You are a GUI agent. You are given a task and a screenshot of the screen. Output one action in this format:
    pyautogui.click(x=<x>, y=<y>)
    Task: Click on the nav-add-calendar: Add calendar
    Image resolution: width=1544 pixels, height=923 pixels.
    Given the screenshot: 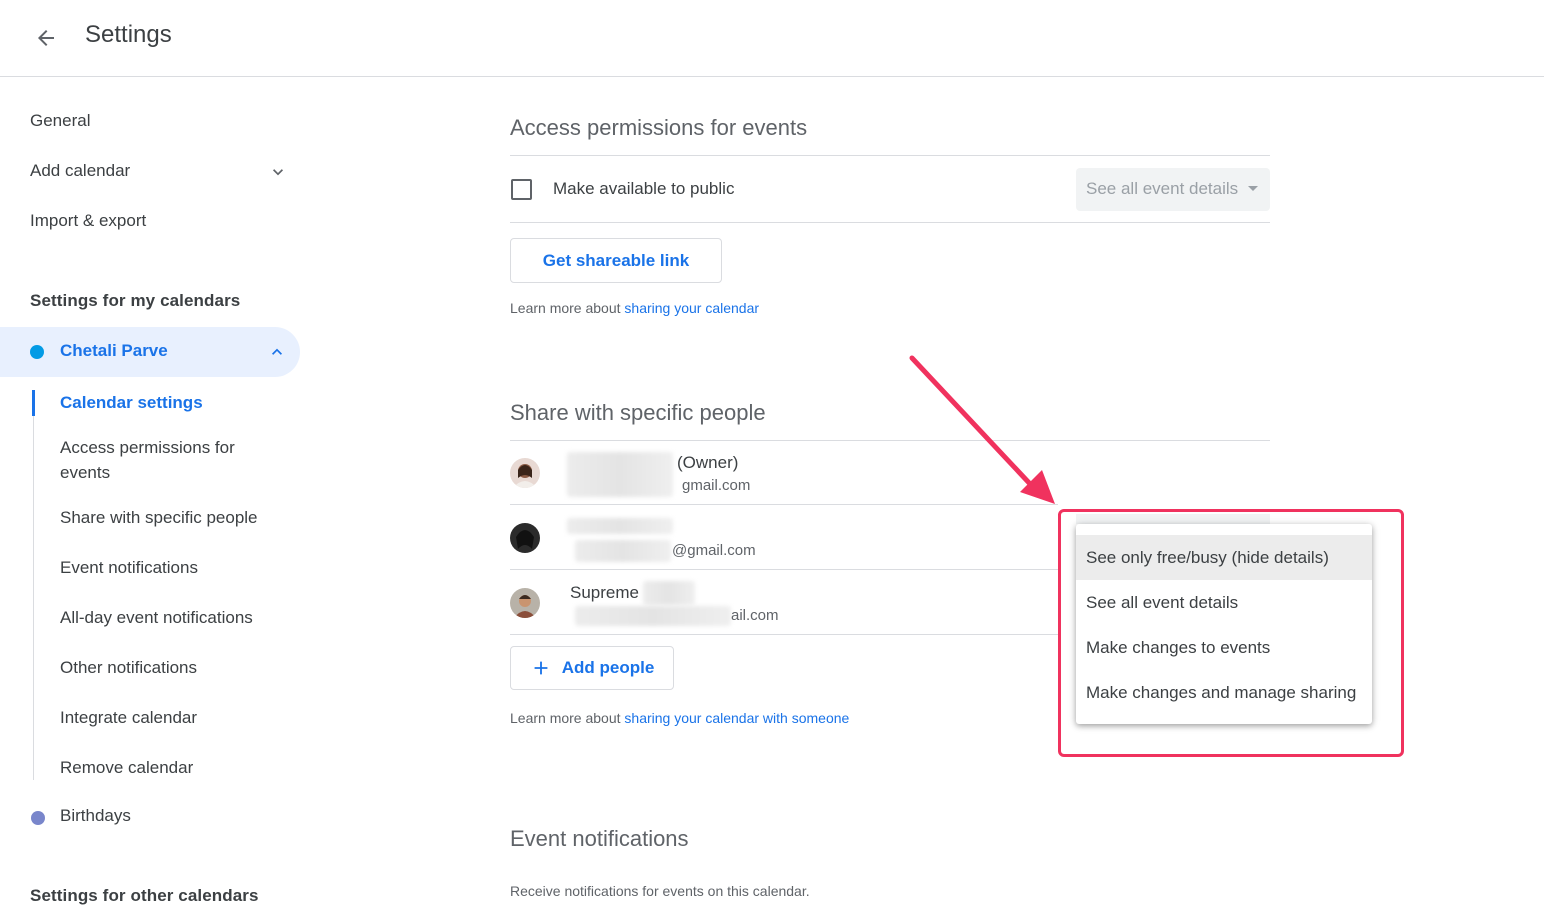 What is the action you would take?
    pyautogui.click(x=80, y=171)
    